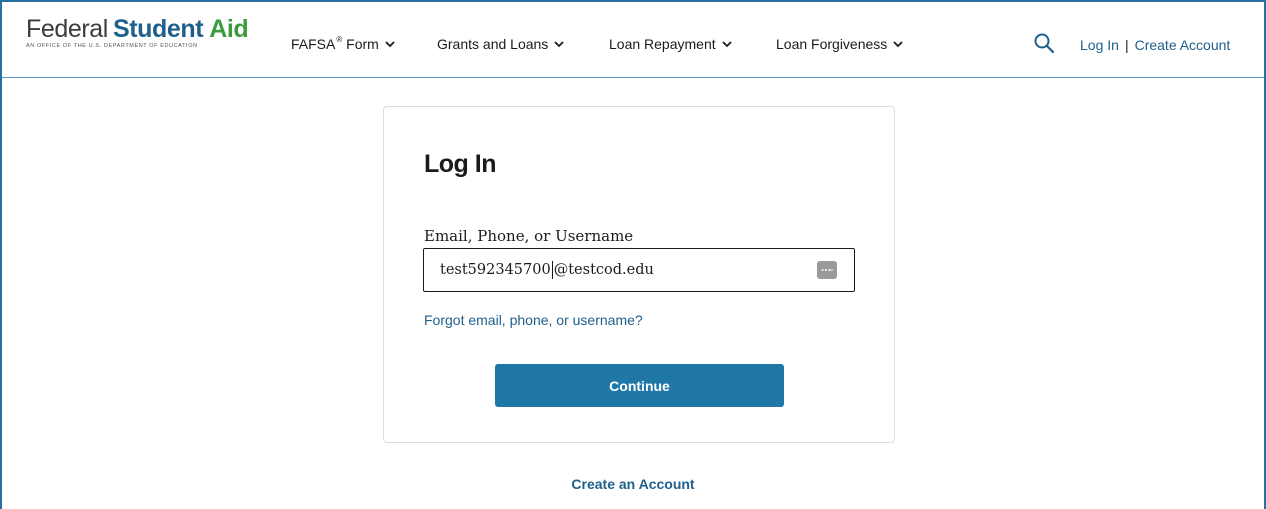 The image size is (1266, 509). I want to click on nav-loan-forgiveness: Loan Forgiveness, so click(840, 44).